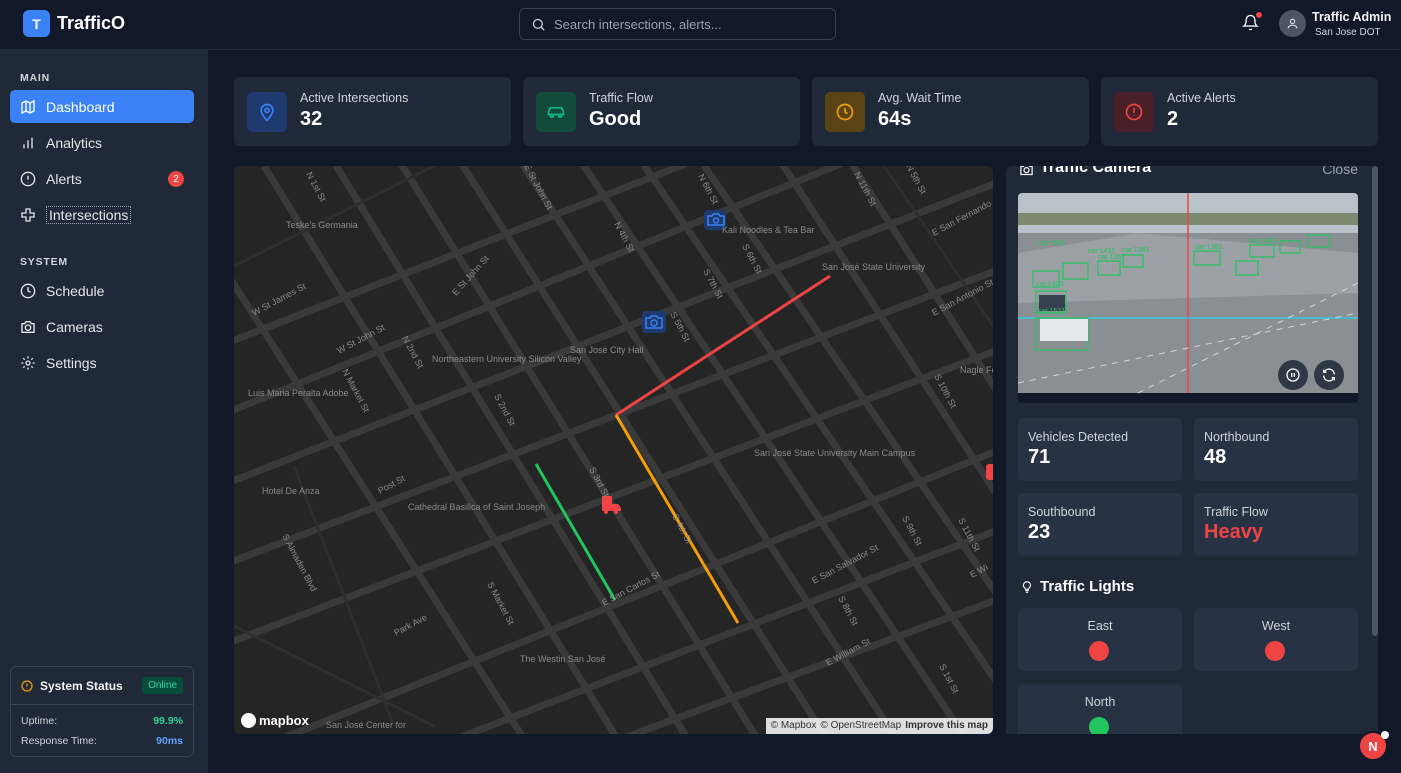 The image size is (1401, 773). I want to click on map-label: S 8th St, so click(848, 610).